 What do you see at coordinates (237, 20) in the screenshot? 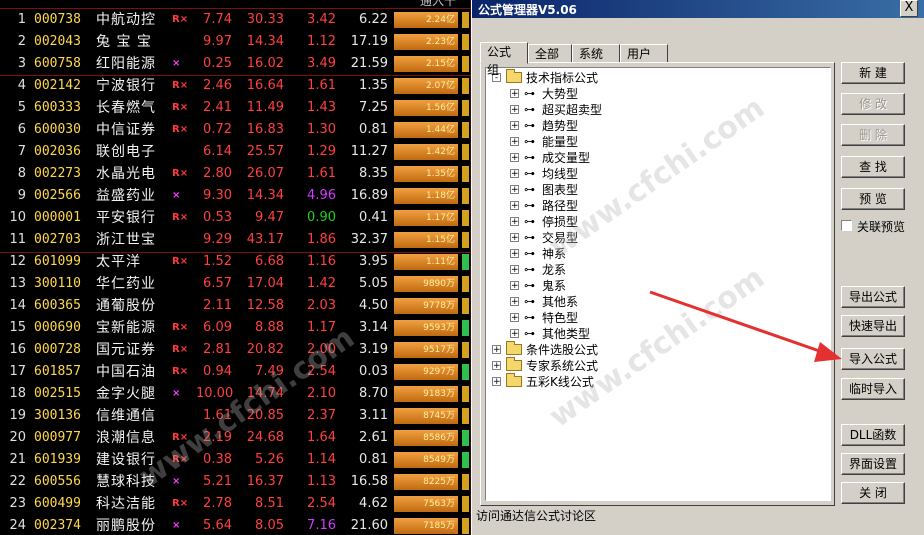
I see `table-row: 1 000738 中航动控 R× 7.74 30.33 3.42 6.22 2.24亿` at bounding box center [237, 20].